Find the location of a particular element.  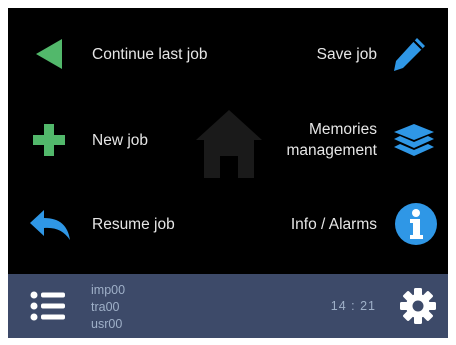

status-line-usr: usr00 is located at coordinates (107, 324).